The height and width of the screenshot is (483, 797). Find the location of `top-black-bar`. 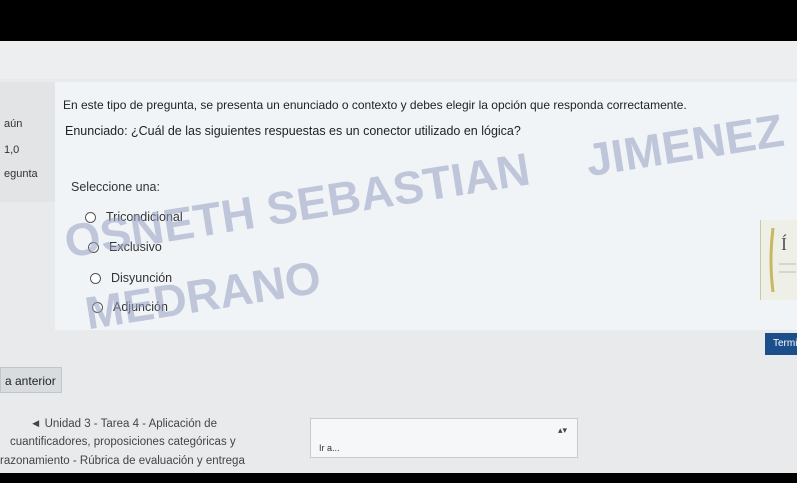

top-black-bar is located at coordinates (398, 20).